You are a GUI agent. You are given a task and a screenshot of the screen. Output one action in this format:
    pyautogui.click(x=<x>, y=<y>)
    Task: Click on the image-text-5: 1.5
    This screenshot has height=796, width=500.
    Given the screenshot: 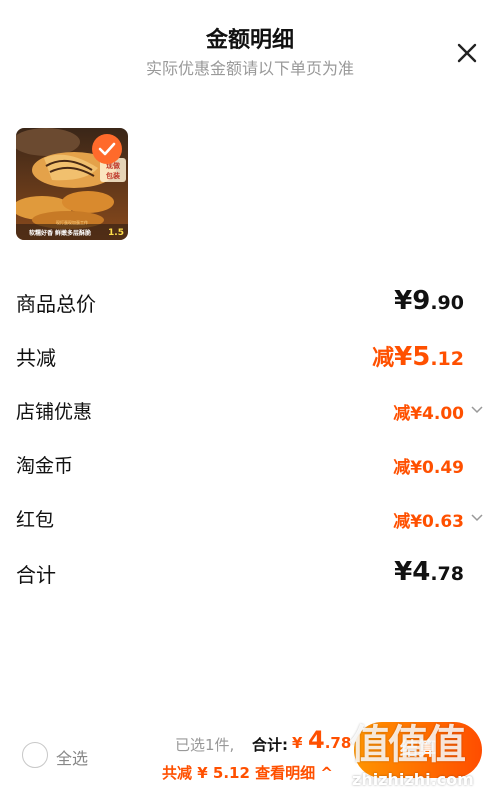 What is the action you would take?
    pyautogui.click(x=116, y=233)
    